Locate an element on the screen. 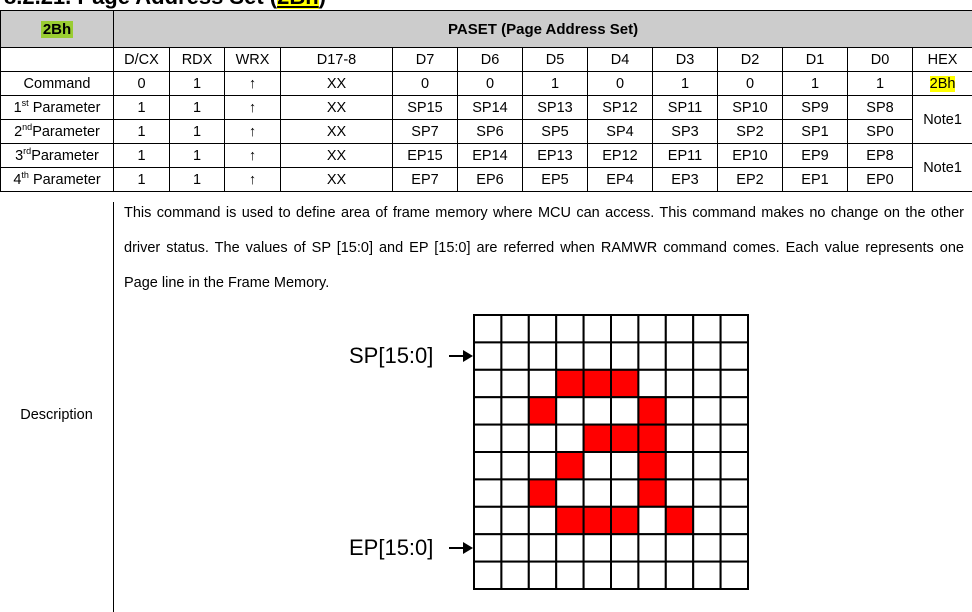  column-header: WRX is located at coordinates (252, 59).